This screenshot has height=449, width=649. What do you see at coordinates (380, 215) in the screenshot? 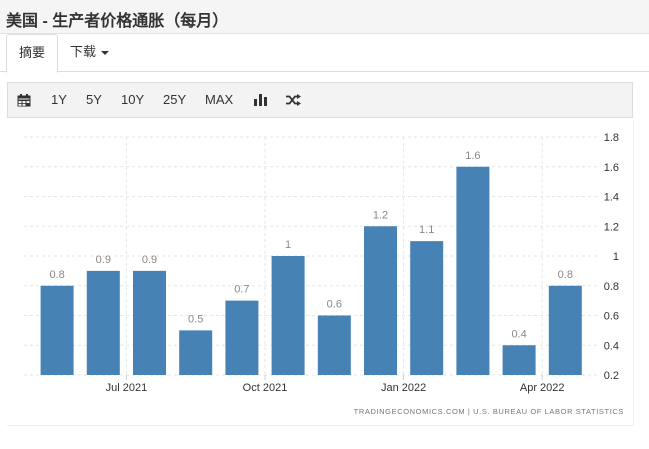
I see `data-label: 1.2` at bounding box center [380, 215].